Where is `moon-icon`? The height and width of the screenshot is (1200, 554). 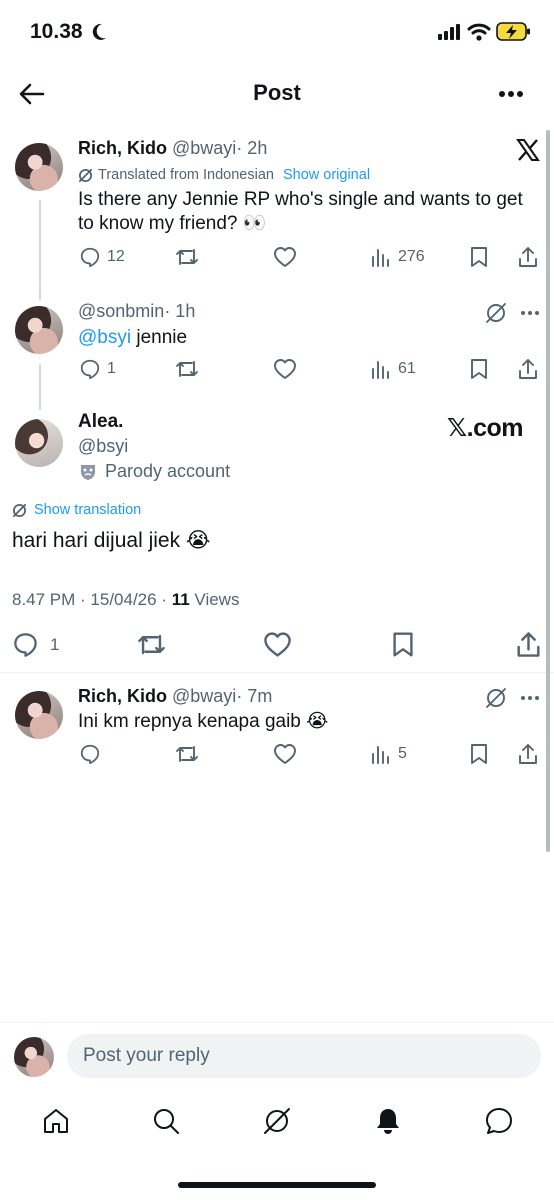
moon-icon is located at coordinates (99, 32).